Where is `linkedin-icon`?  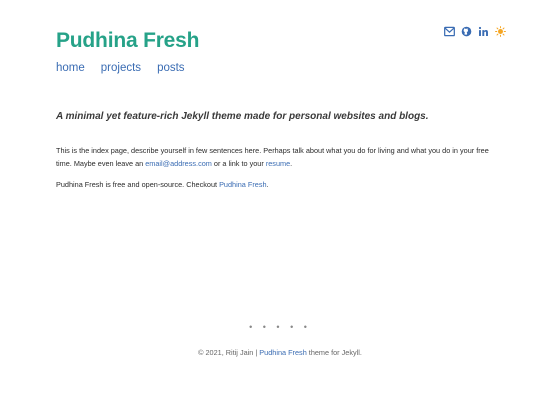 linkedin-icon is located at coordinates (483, 31).